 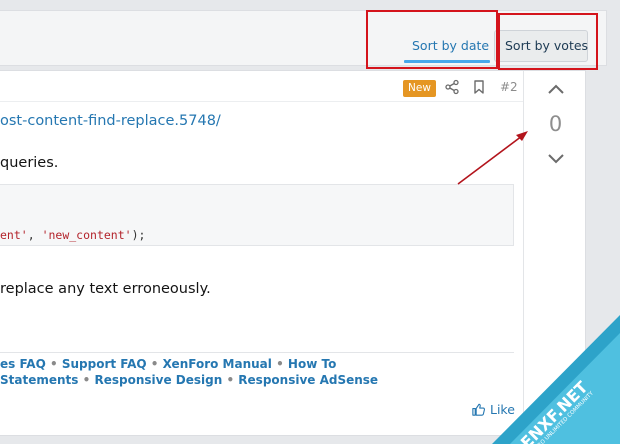 What do you see at coordinates (556, 159) in the screenshot?
I see `downvote-chevron-icon` at bounding box center [556, 159].